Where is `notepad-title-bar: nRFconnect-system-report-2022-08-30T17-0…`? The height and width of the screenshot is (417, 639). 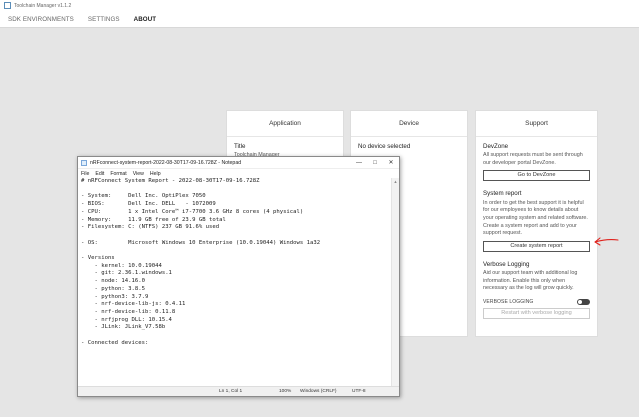
notepad-title-bar: nRFconnect-system-report-2022-08-30T17-0… is located at coordinates (238, 163).